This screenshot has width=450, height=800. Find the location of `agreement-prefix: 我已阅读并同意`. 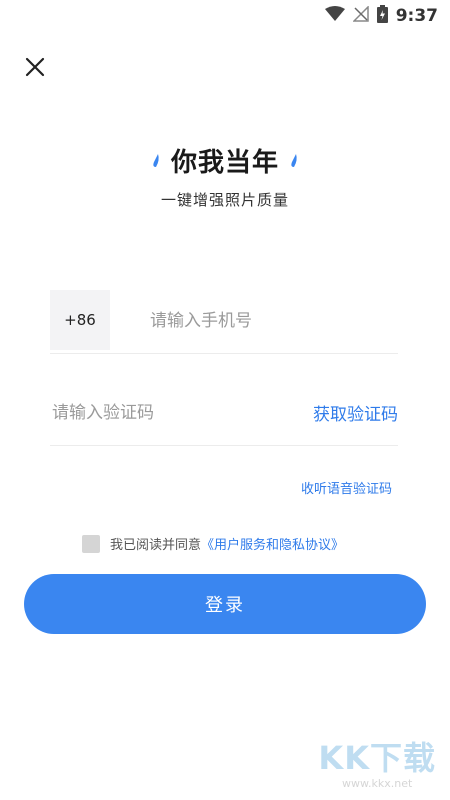

agreement-prefix: 我已阅读并同意 is located at coordinates (156, 545).